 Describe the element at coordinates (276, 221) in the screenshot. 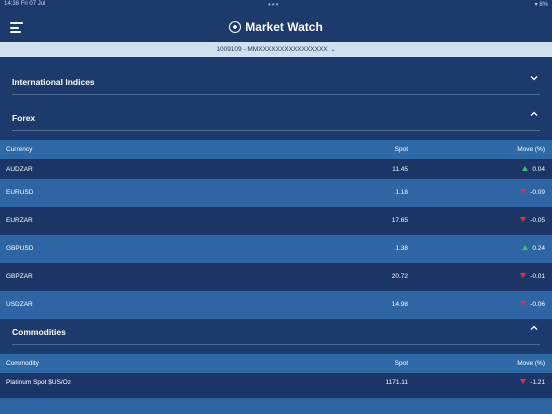

I see `table-row: EURZAR 17.65 -0.05` at that location.